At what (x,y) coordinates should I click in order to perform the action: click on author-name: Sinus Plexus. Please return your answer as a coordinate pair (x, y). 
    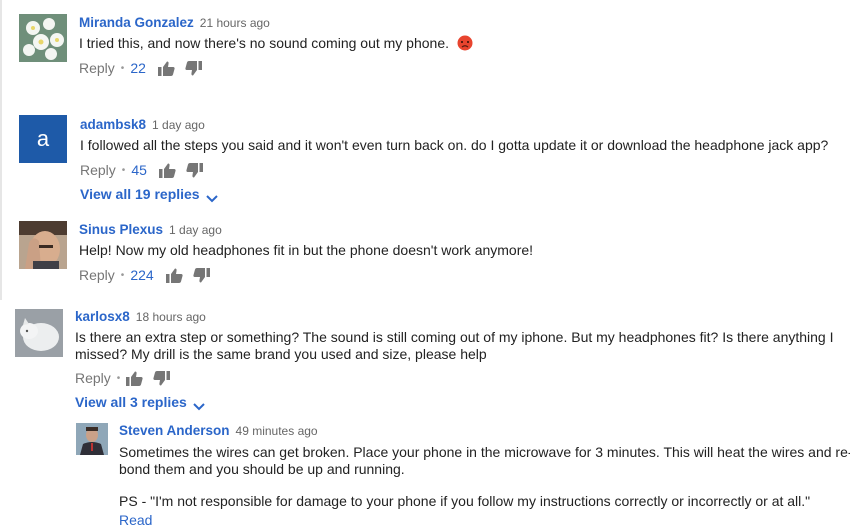
    Looking at the image, I should click on (121, 229).